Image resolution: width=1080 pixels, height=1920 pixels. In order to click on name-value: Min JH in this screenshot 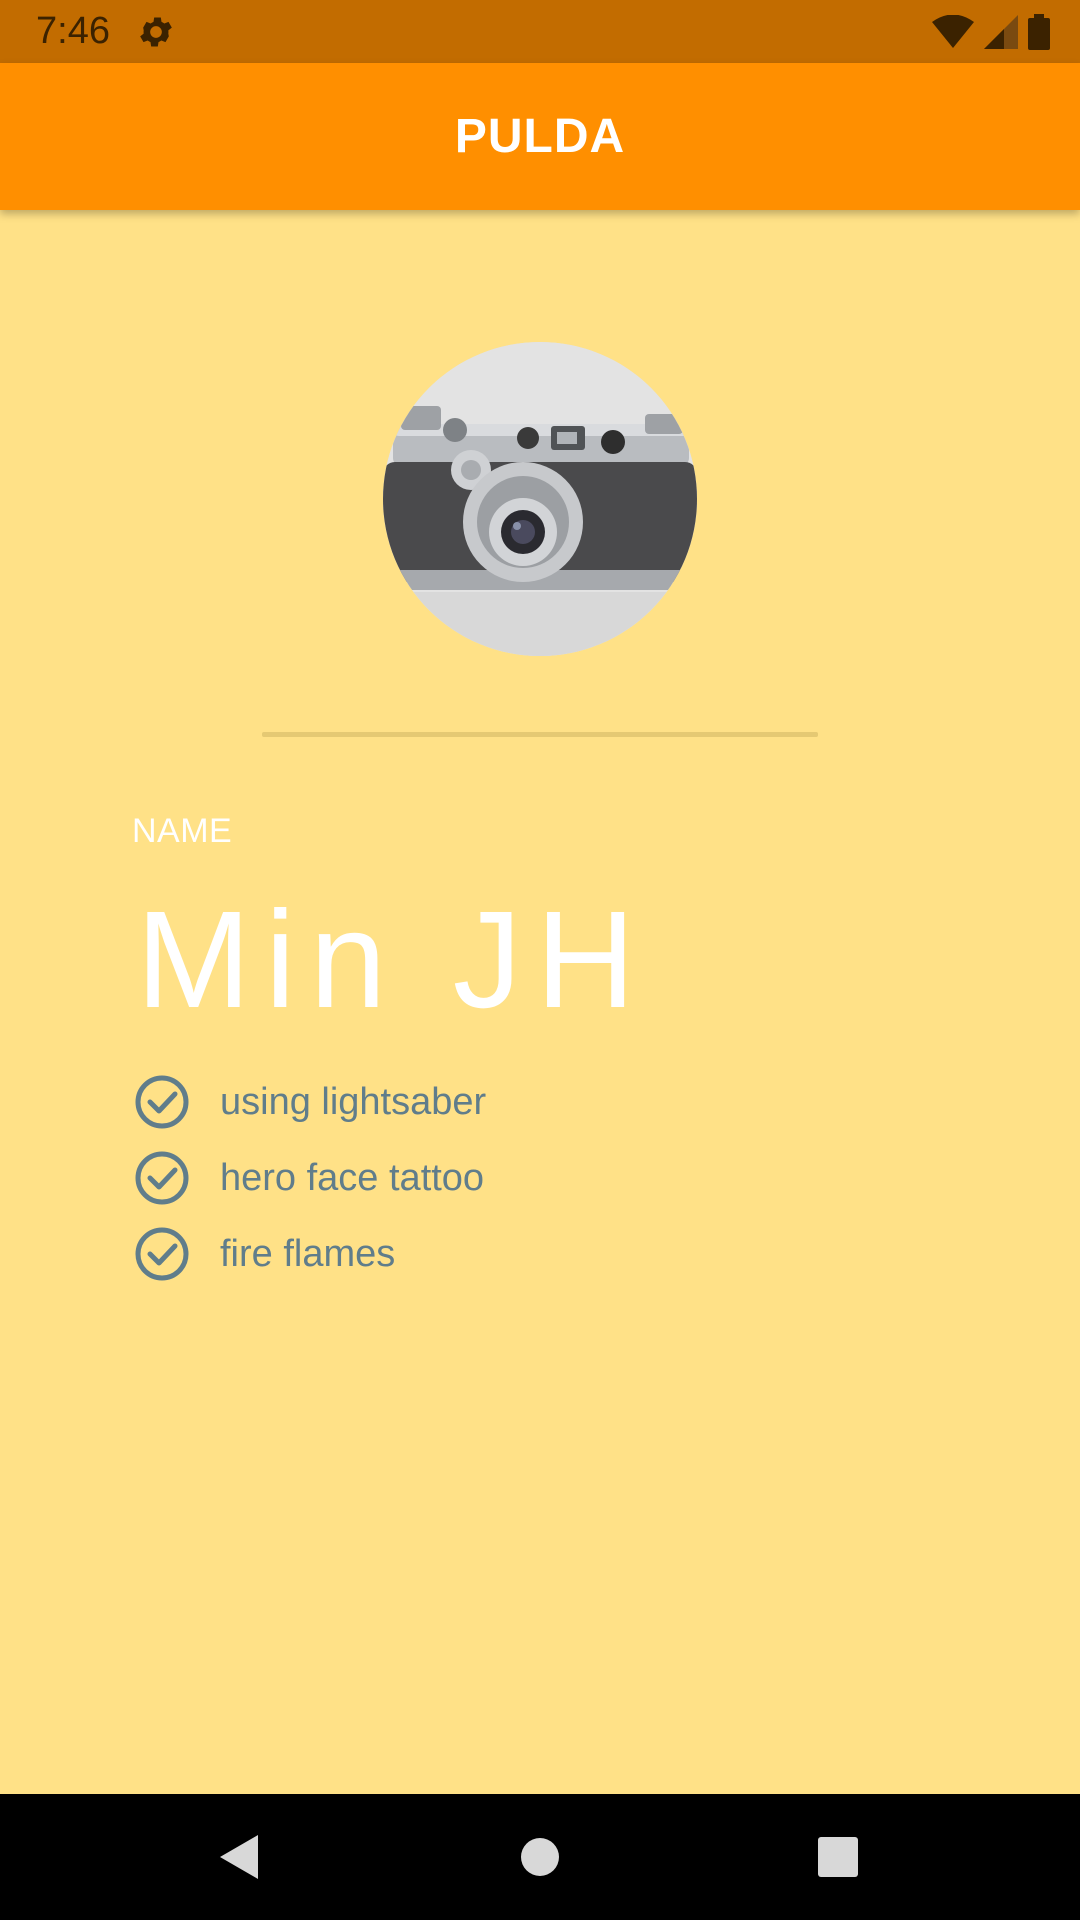, I will do `click(393, 960)`.